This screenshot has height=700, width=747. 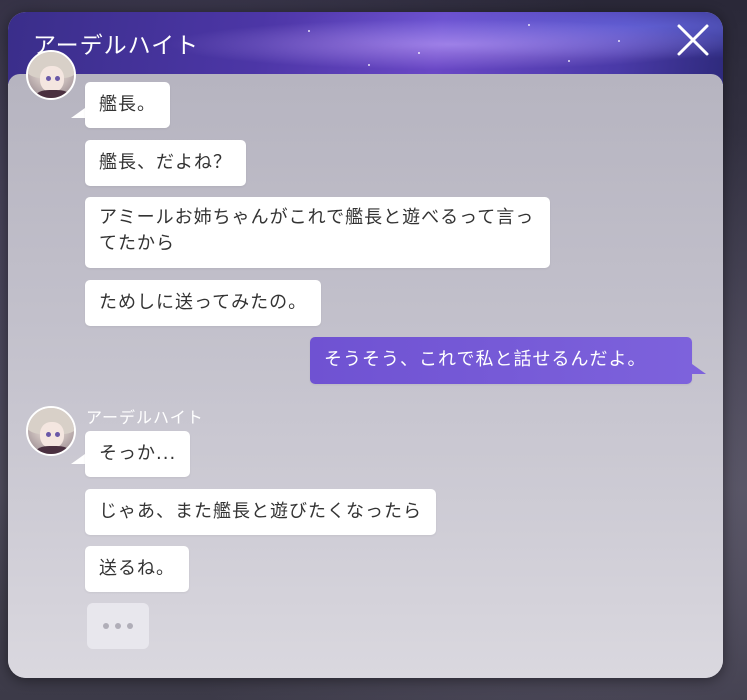 I want to click on message-text: 艦長、だよね？, so click(x=165, y=162).